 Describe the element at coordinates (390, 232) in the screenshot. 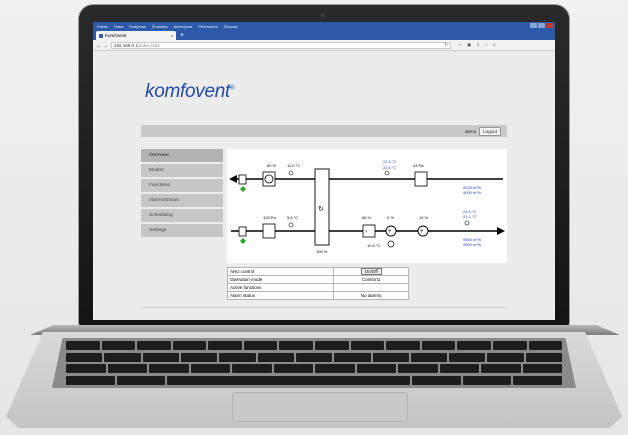

I see `heater-symbol: +` at that location.